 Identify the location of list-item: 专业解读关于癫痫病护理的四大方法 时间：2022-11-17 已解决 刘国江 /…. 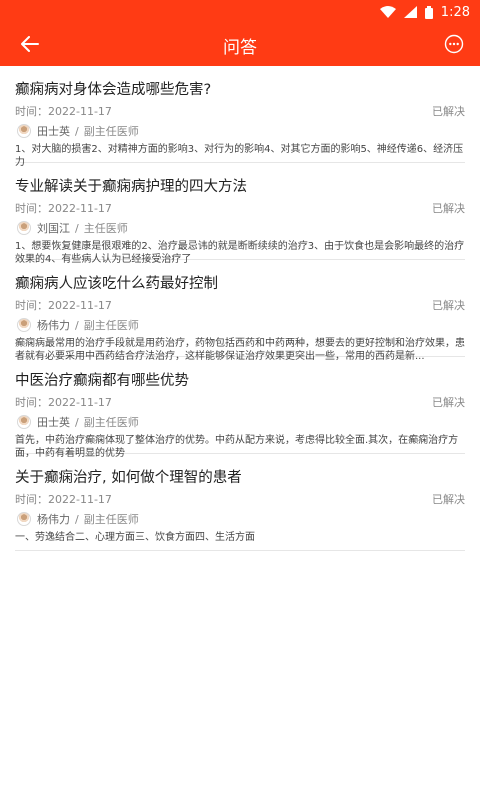
(240, 214).